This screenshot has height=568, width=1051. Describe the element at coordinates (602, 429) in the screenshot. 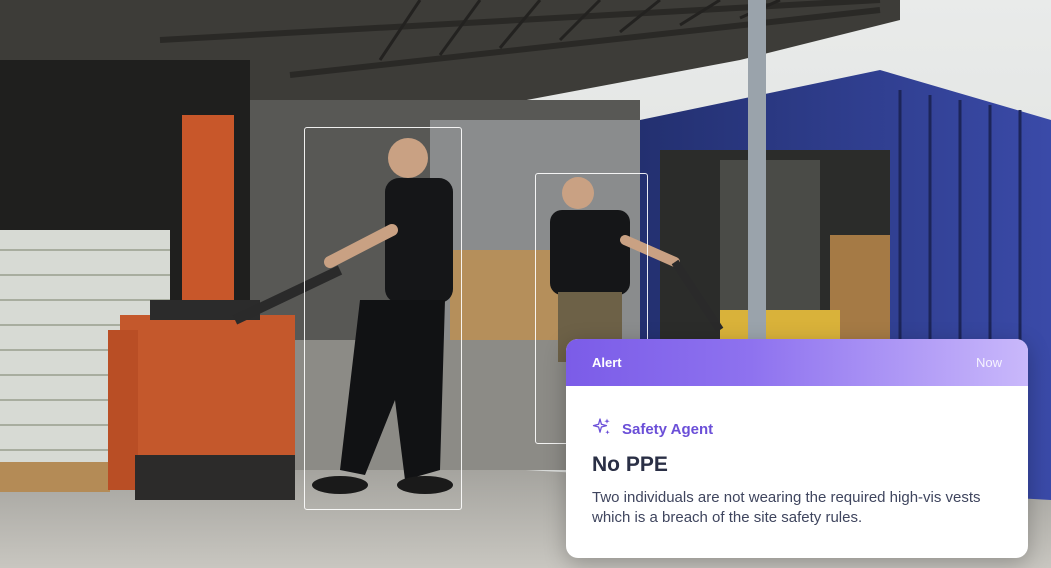

I see `sparkles-icon` at that location.